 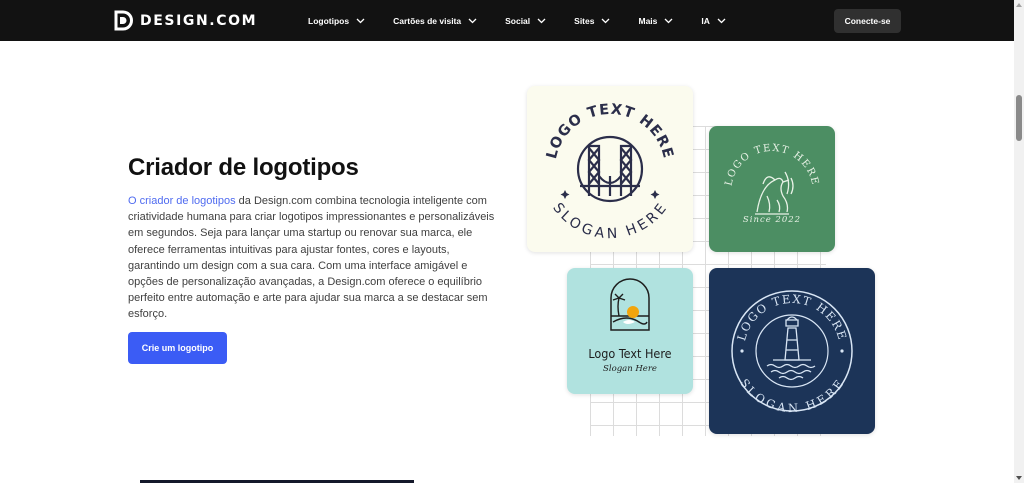 I want to click on nav-item-sites: Sites, so click(x=592, y=21).